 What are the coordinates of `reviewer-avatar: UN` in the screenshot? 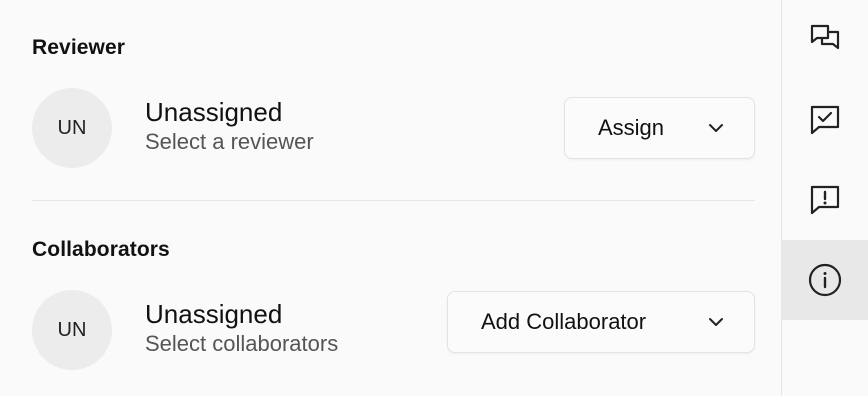 It's located at (72, 128).